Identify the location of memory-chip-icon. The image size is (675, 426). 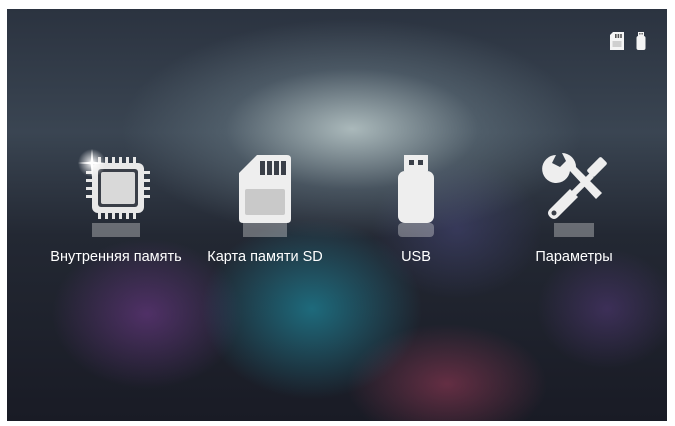
(116, 188).